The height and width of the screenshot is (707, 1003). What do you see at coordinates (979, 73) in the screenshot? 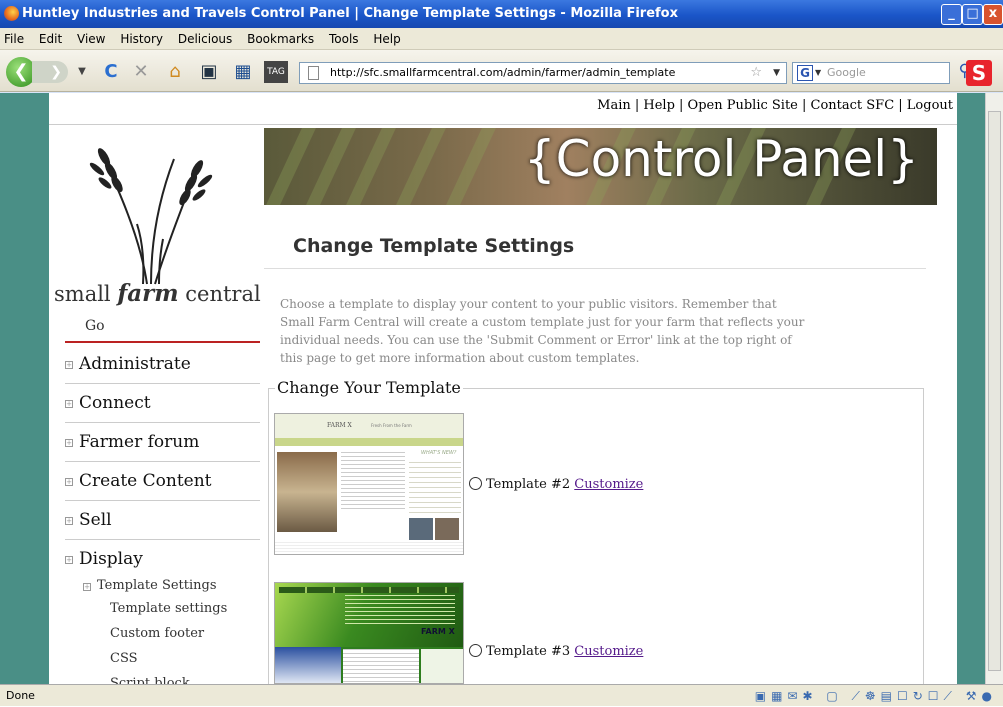
I see `s-extension-icon: S` at bounding box center [979, 73].